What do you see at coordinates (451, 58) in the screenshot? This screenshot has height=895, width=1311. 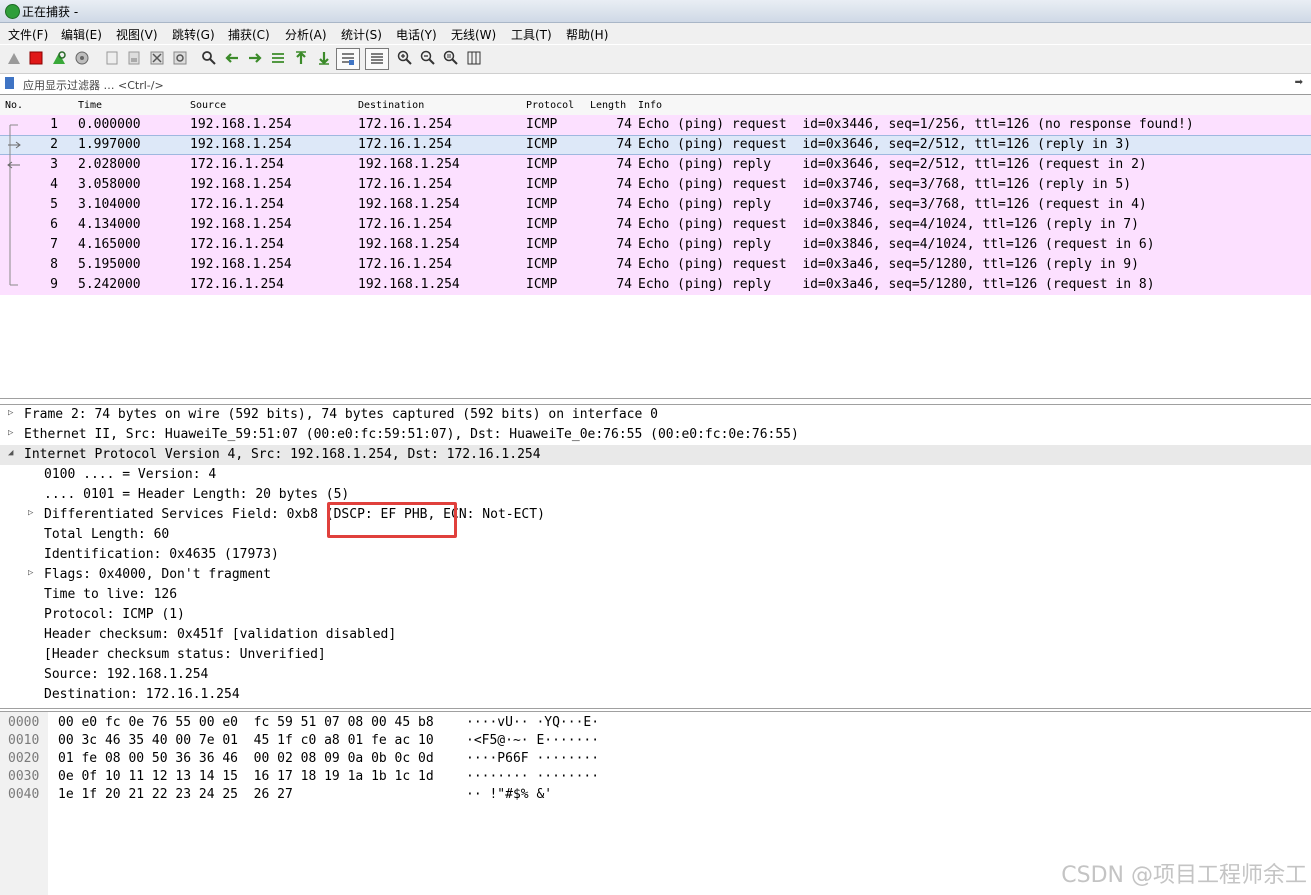 I see `normal-size-icon` at bounding box center [451, 58].